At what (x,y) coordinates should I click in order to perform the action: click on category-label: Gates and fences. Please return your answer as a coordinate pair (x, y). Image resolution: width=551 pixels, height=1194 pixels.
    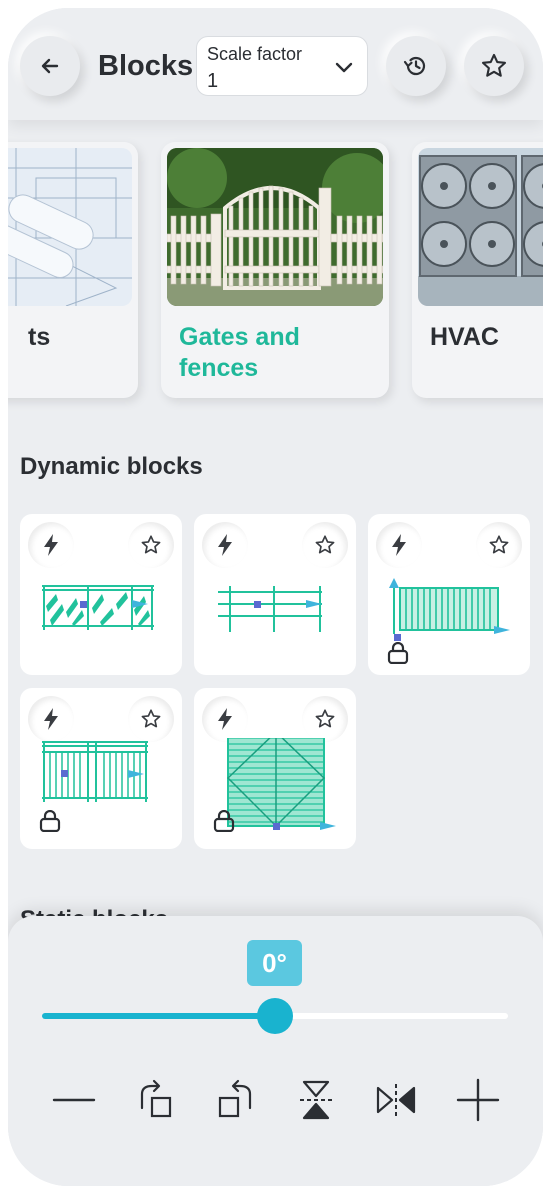
    Looking at the image, I should click on (239, 352).